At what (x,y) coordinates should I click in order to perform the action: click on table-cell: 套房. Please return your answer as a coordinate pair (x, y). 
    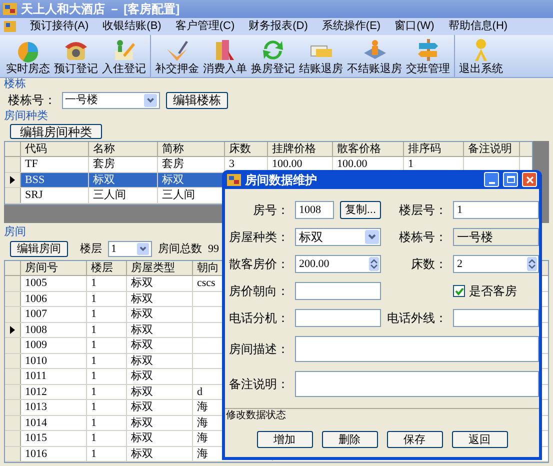
    Looking at the image, I should click on (123, 164).